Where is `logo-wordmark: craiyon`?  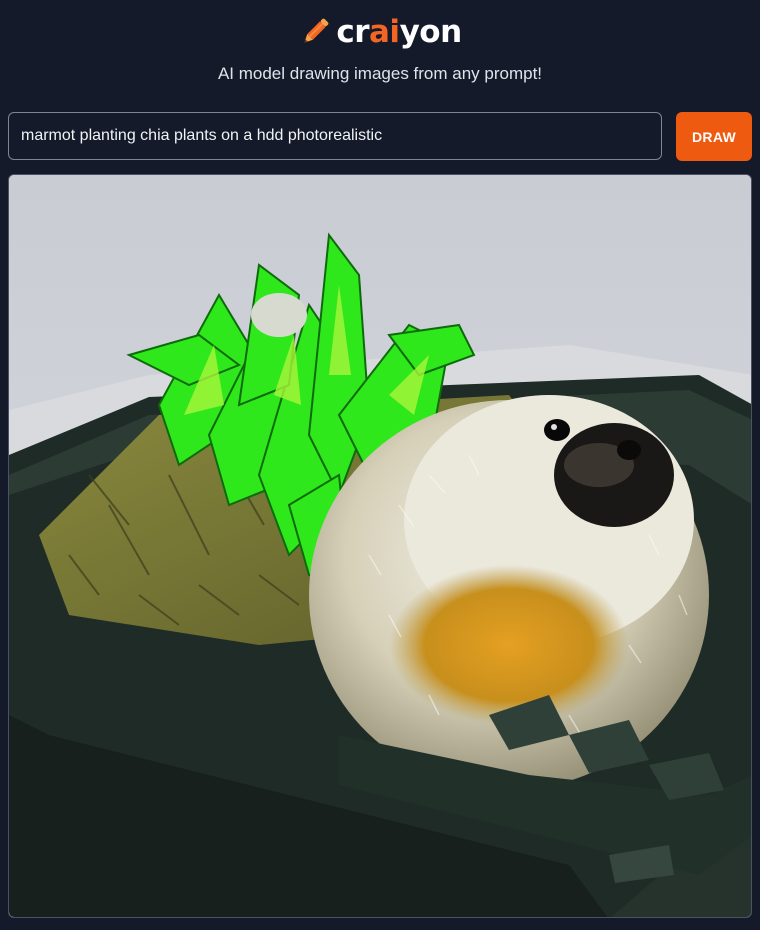 logo-wordmark: craiyon is located at coordinates (399, 32).